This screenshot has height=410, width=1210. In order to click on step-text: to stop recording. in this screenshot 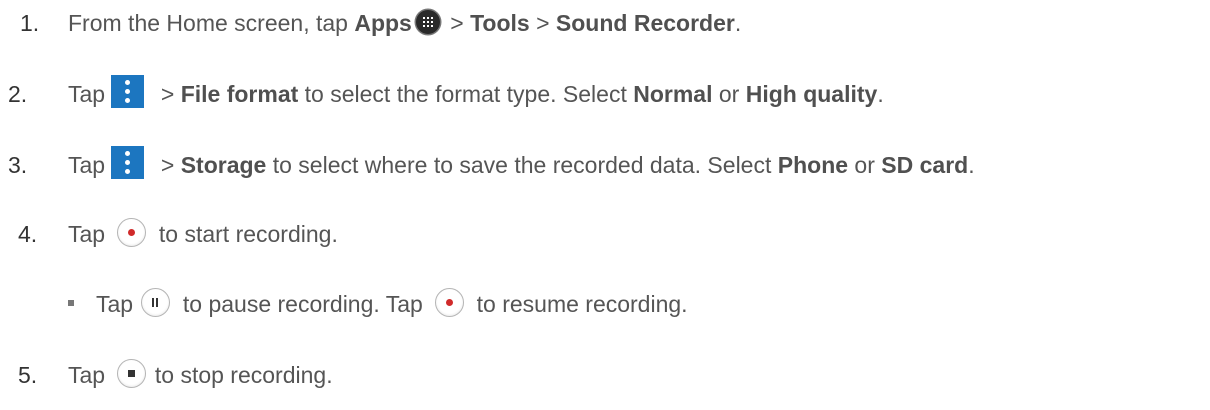, I will do `click(240, 375)`.